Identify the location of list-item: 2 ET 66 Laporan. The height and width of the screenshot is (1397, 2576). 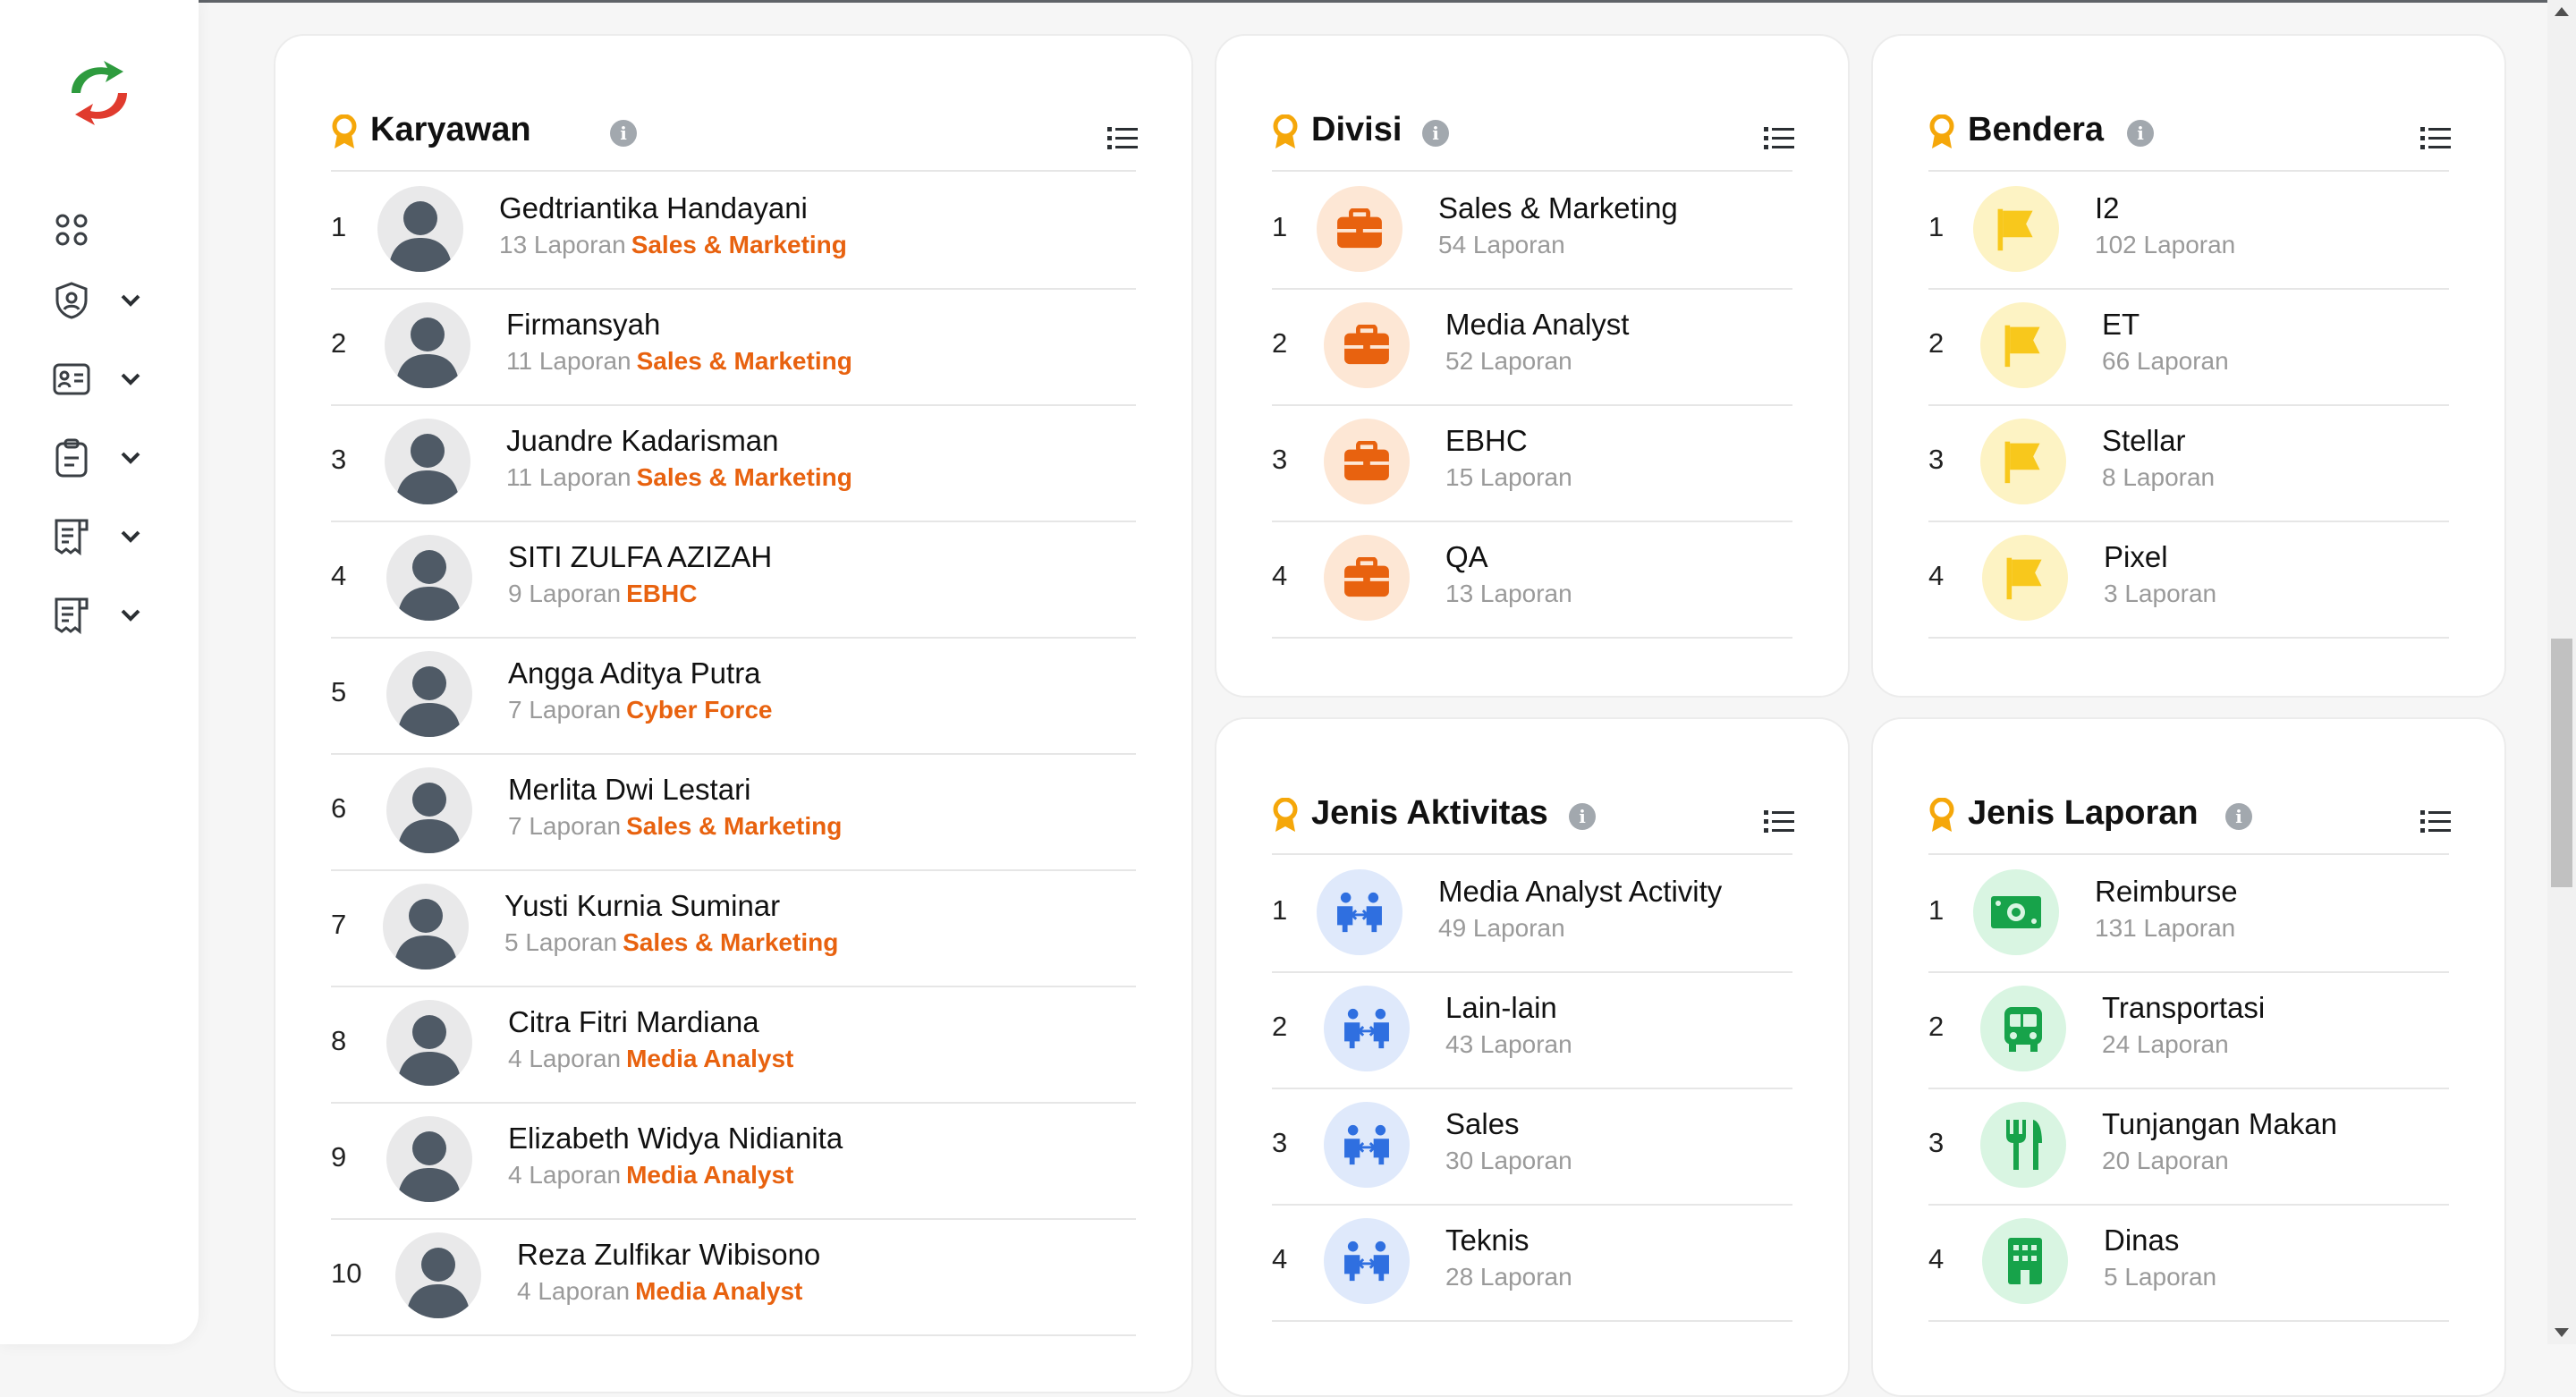
(2188, 347).